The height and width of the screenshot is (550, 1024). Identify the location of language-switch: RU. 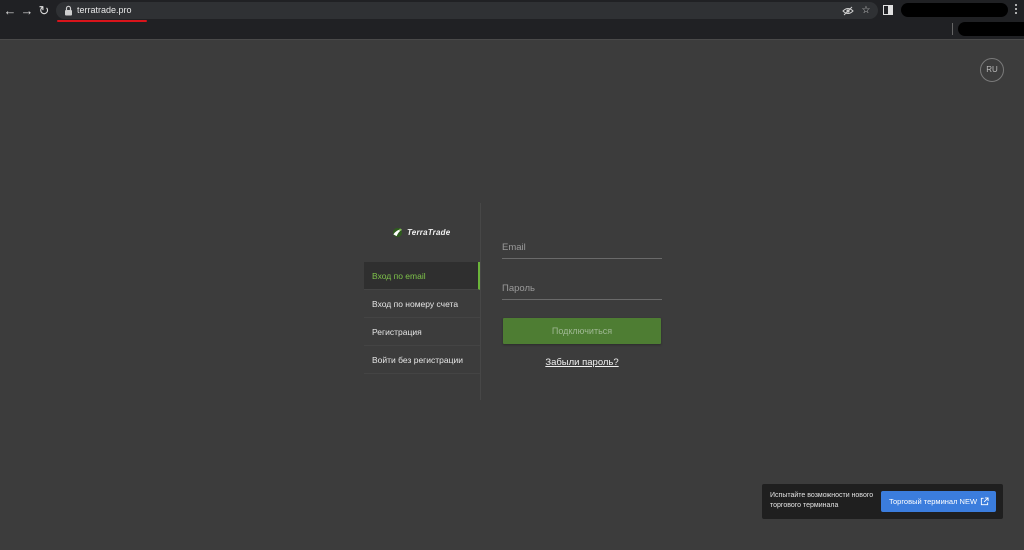
(992, 70).